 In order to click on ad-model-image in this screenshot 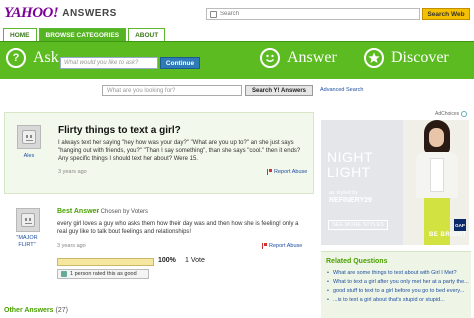, I will do `click(437, 182)`.